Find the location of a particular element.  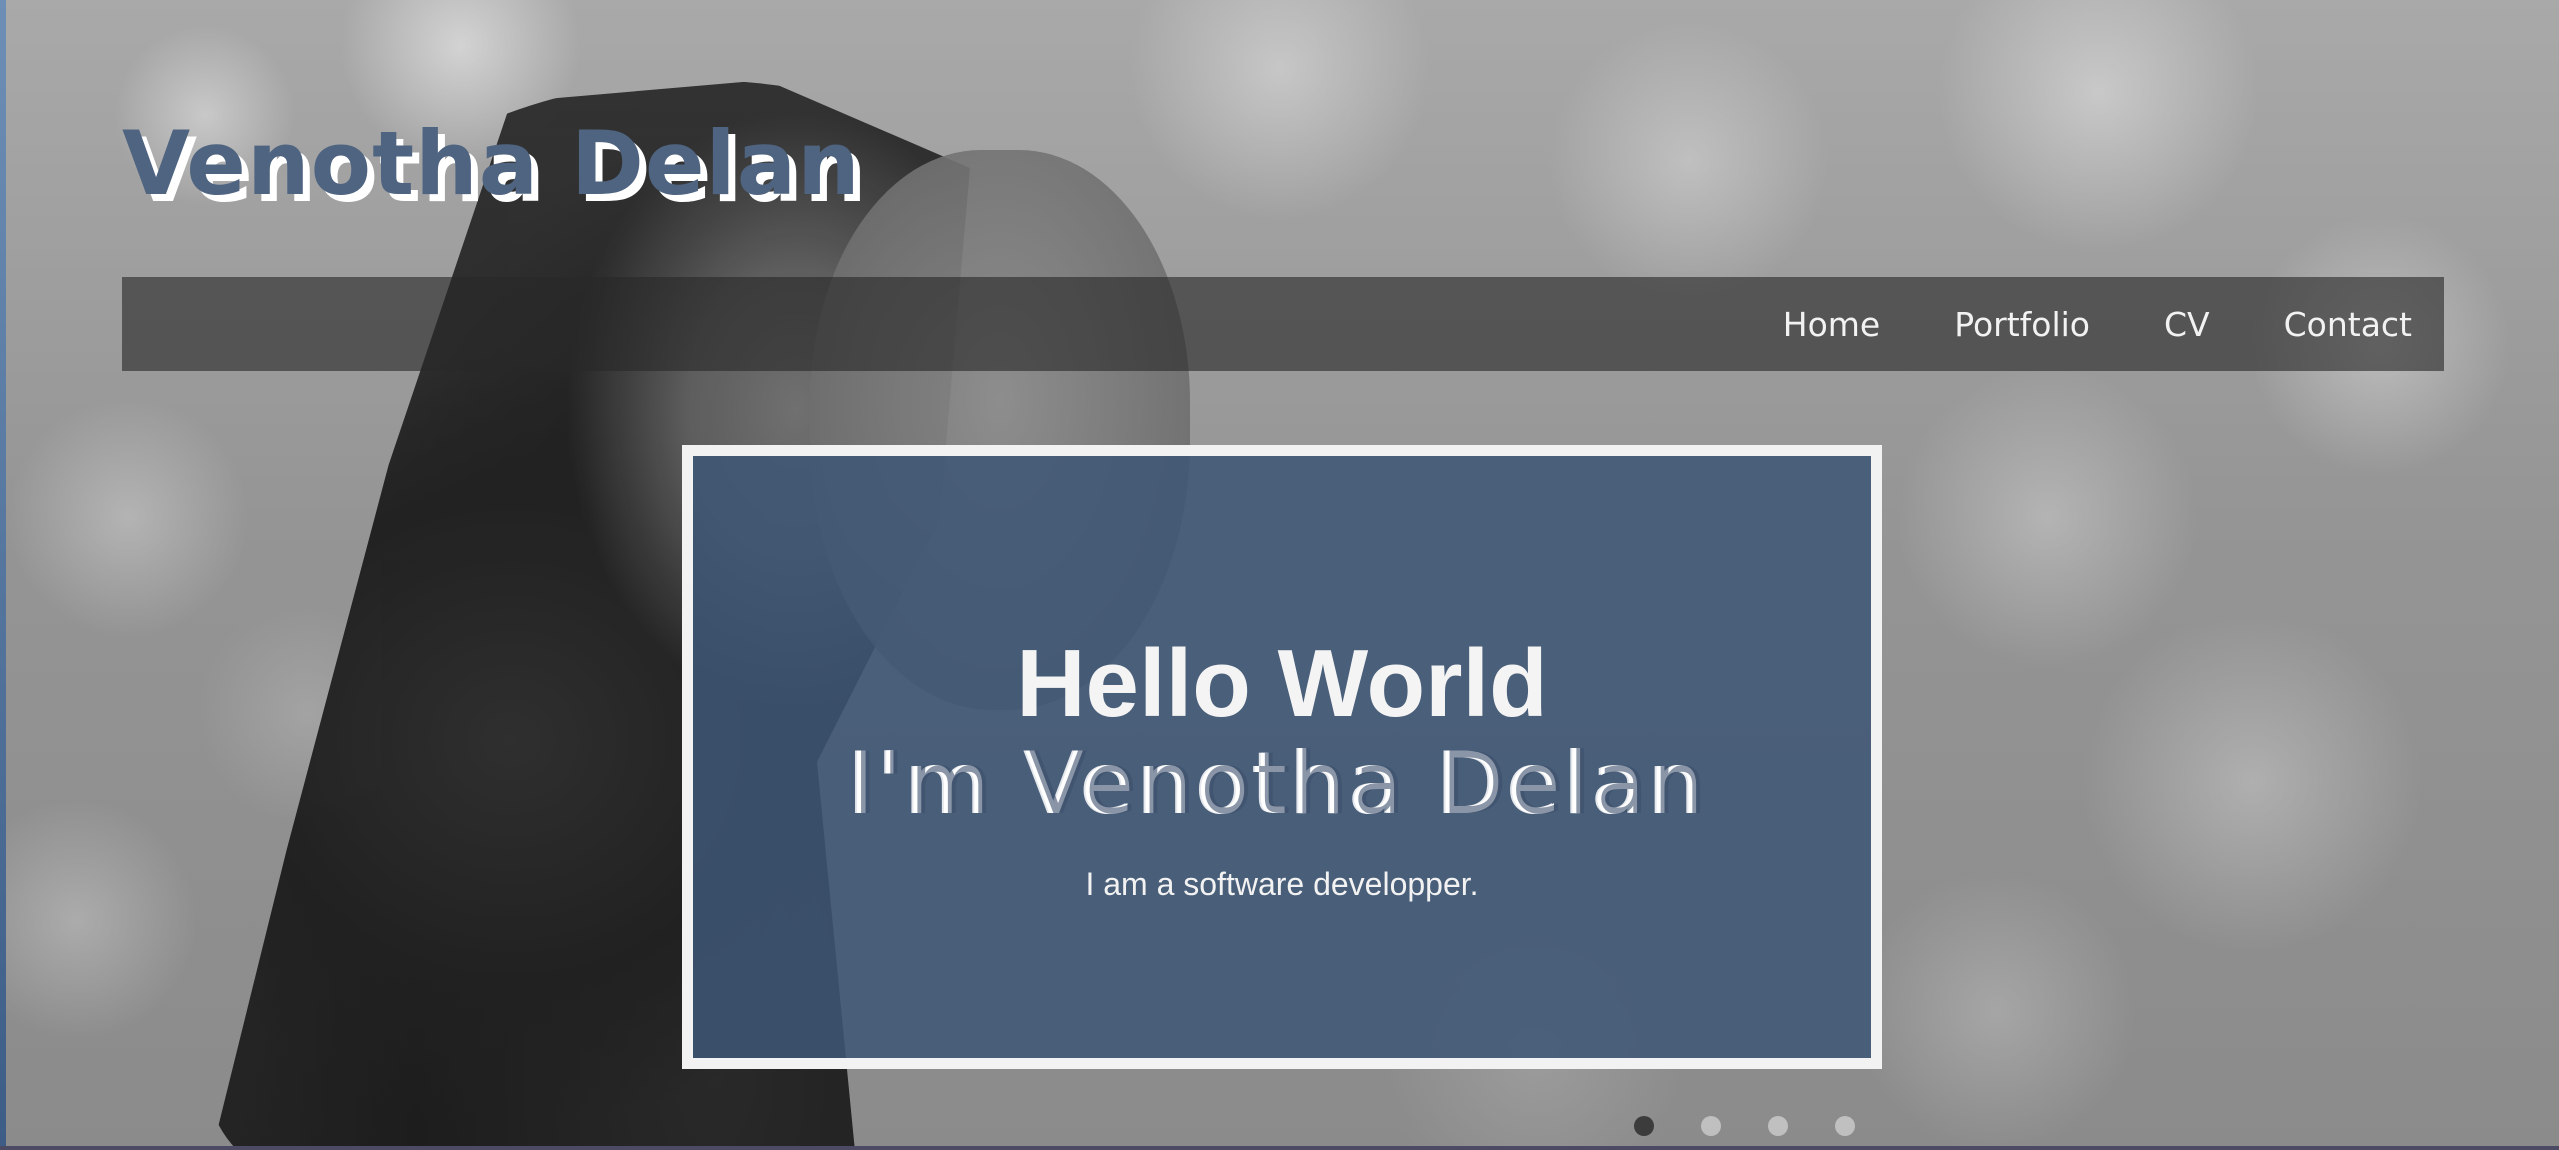

nav-item-contact: Contact is located at coordinates (2348, 324).